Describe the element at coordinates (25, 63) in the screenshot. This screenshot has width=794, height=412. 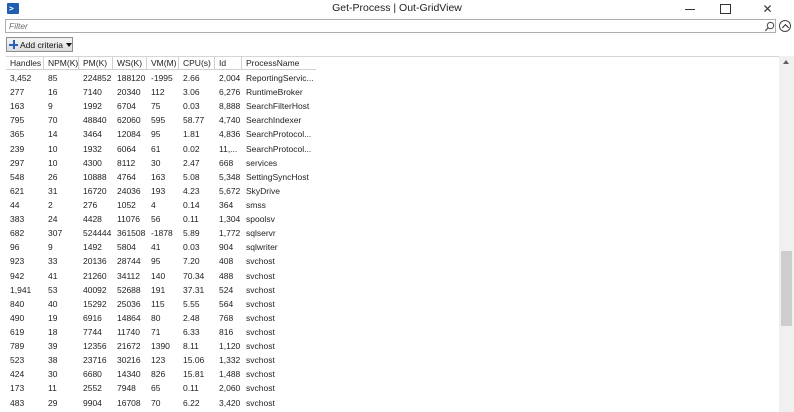
I see `column-header-handles: Handles` at that location.